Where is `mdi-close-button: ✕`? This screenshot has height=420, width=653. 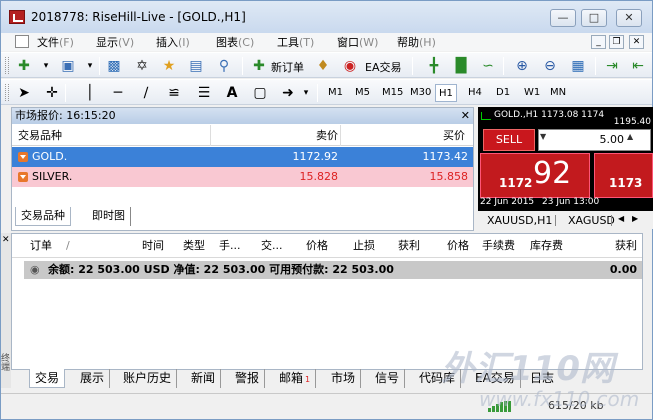 mdi-close-button: ✕ is located at coordinates (636, 42).